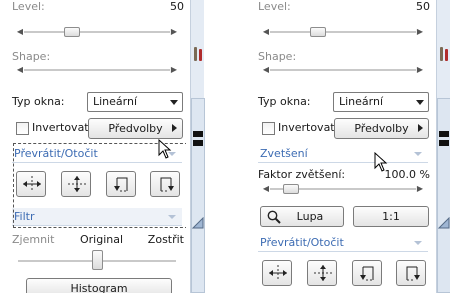 The height and width of the screenshot is (293, 450). I want to click on left-side-toolbar, so click(197, 146).